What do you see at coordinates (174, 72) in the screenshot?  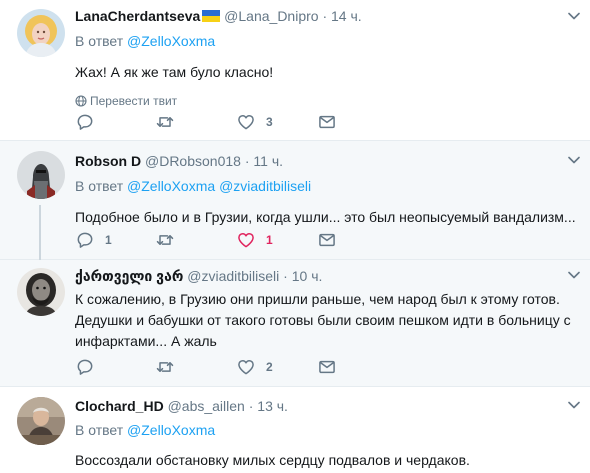 I see `tweet-text: Жах! А як же там було класно!` at bounding box center [174, 72].